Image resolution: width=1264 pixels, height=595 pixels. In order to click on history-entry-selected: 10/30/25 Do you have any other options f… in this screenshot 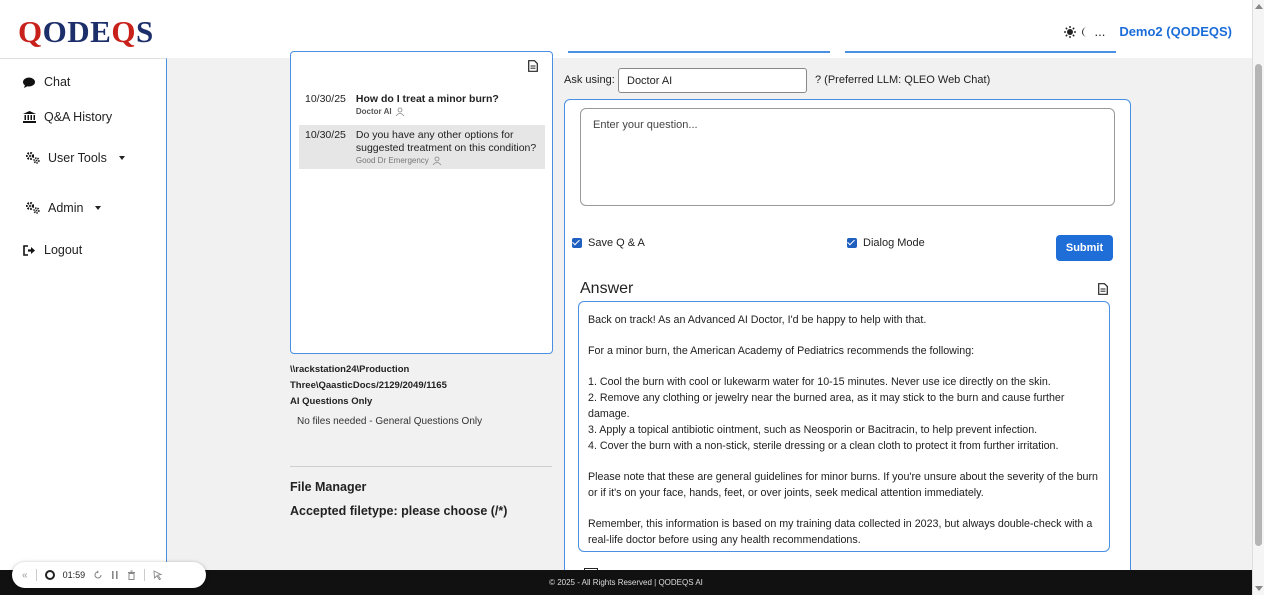, I will do `click(422, 147)`.